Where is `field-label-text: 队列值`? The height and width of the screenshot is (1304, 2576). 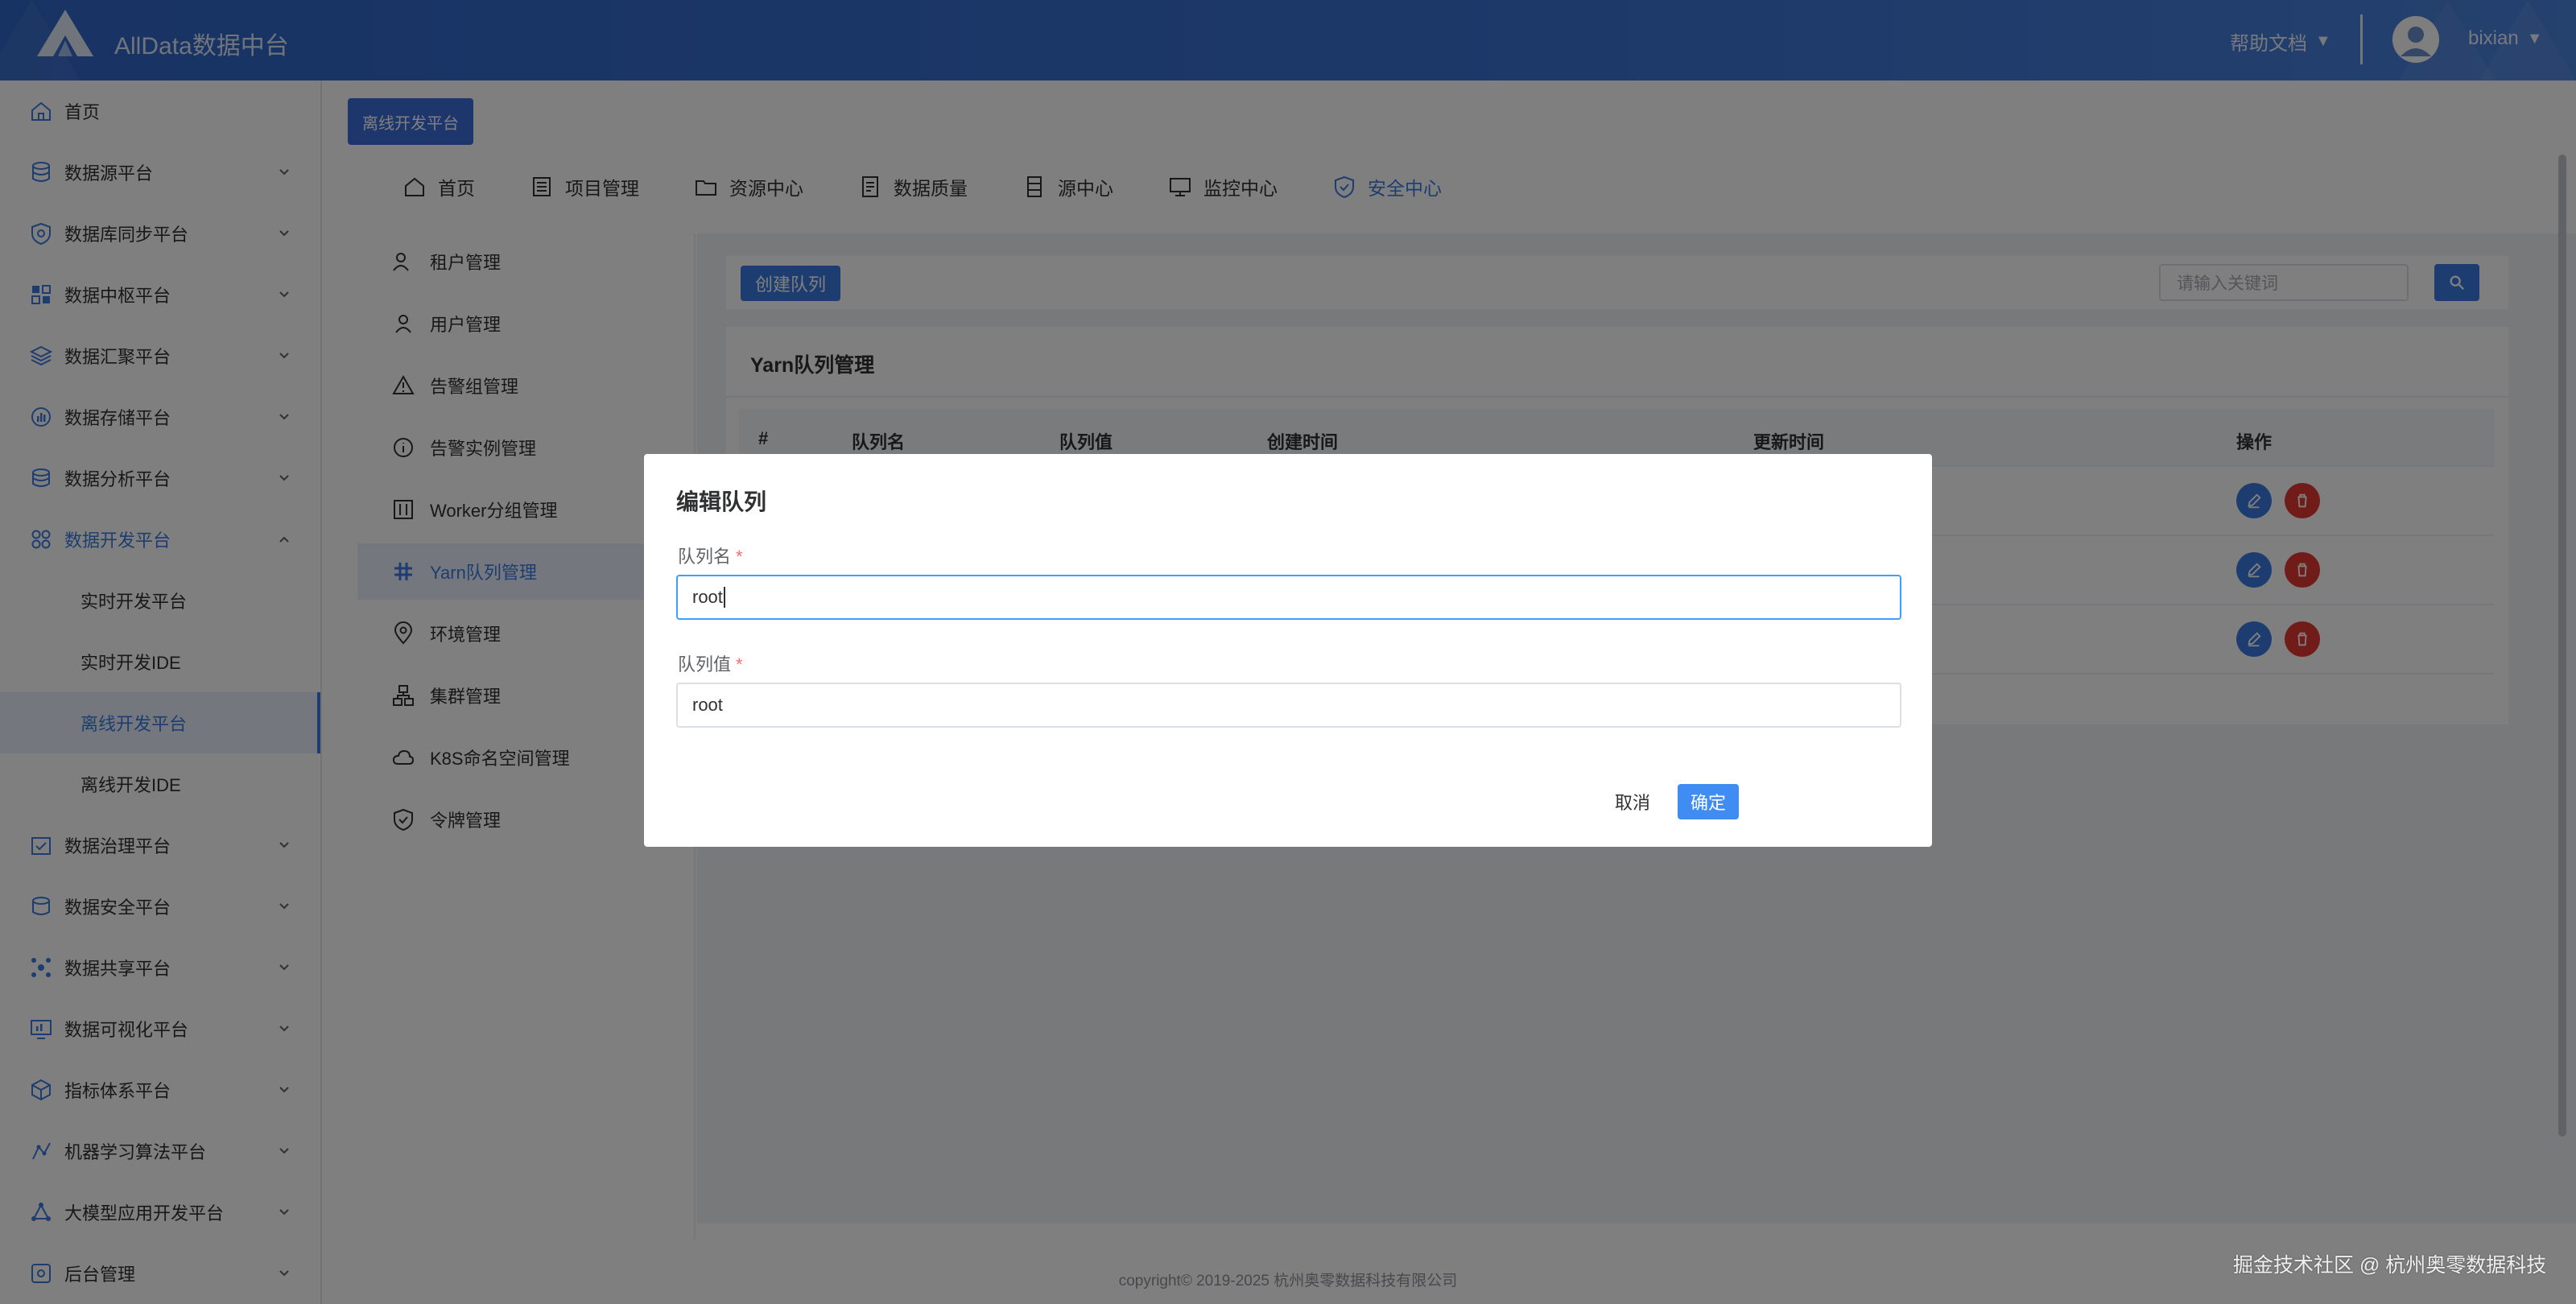 field-label-text: 队列值 is located at coordinates (705, 664).